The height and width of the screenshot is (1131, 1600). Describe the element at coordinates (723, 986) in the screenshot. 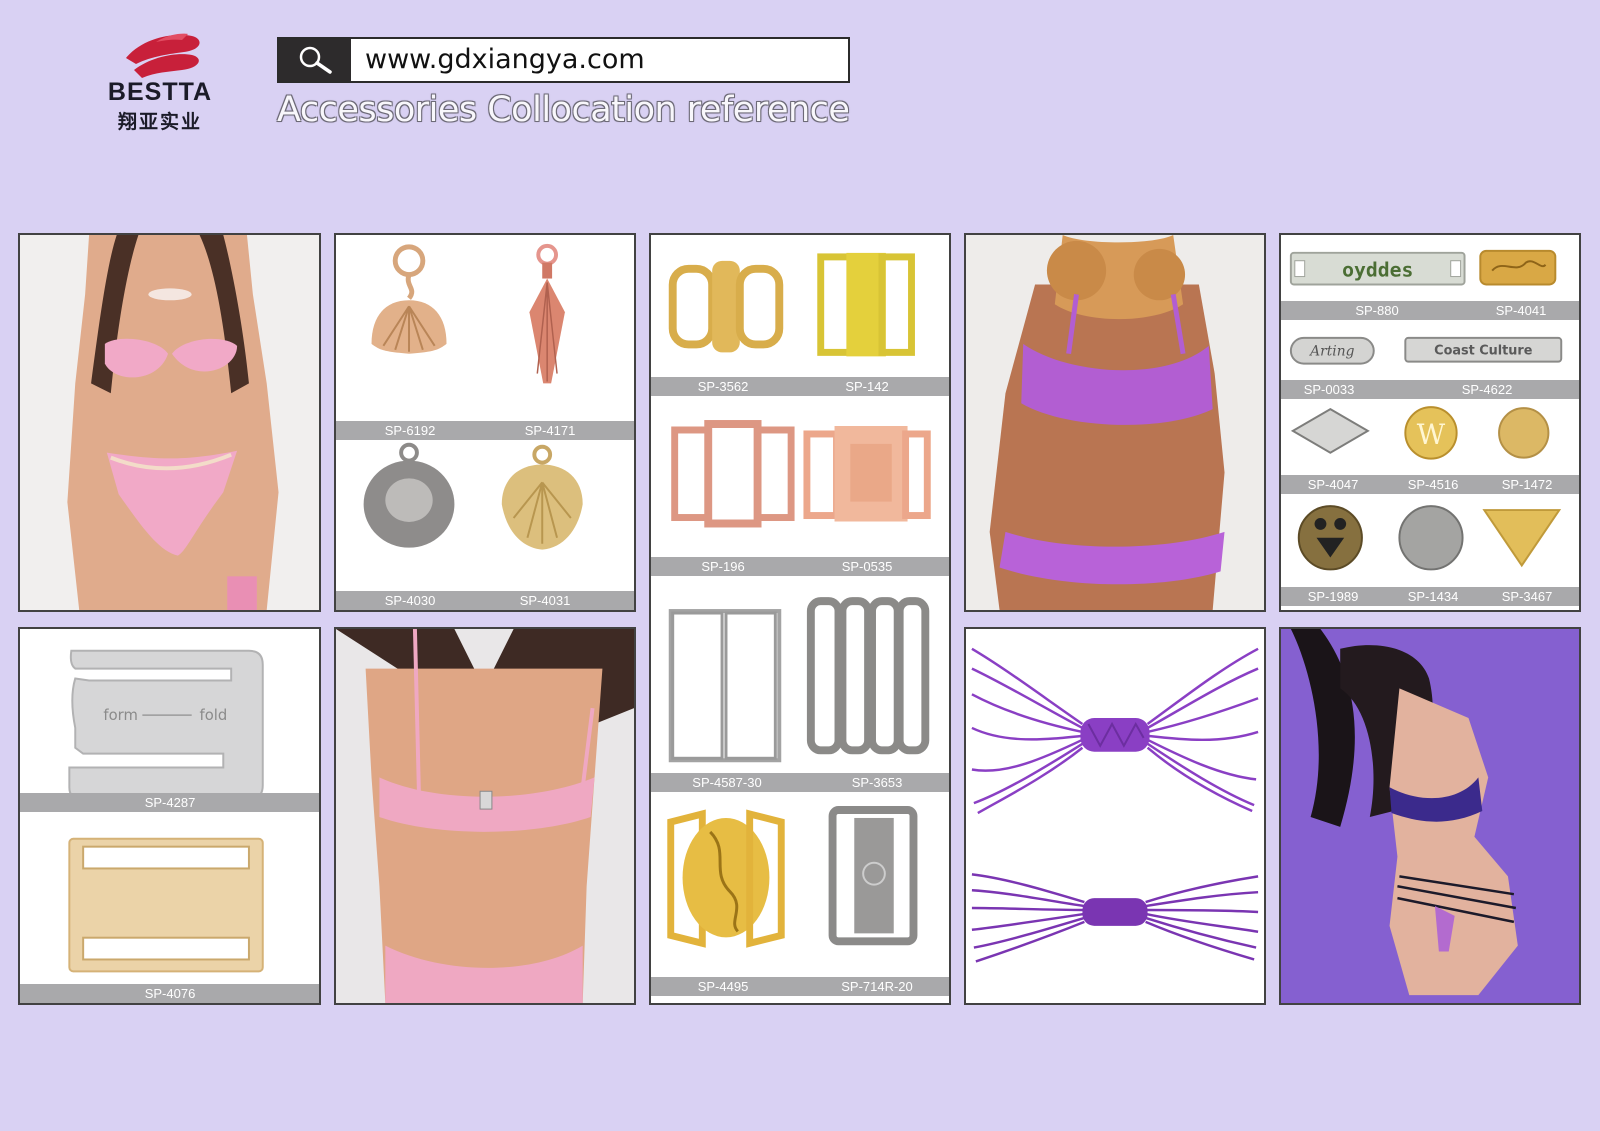

I see `product-code: SP-4495` at that location.